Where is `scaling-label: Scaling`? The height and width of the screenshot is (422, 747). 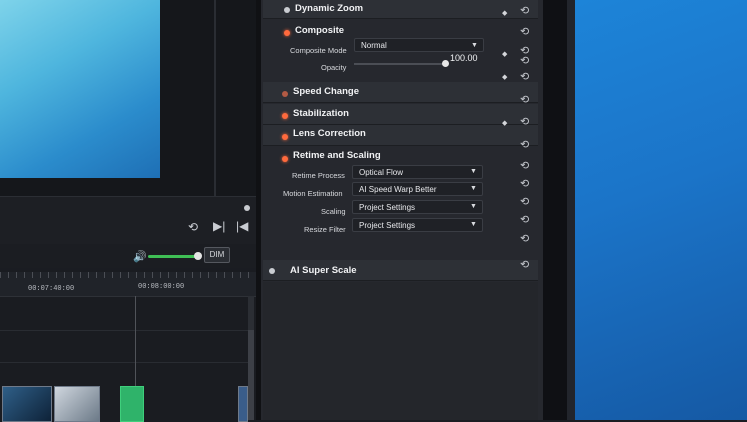 scaling-label: Scaling is located at coordinates (333, 211).